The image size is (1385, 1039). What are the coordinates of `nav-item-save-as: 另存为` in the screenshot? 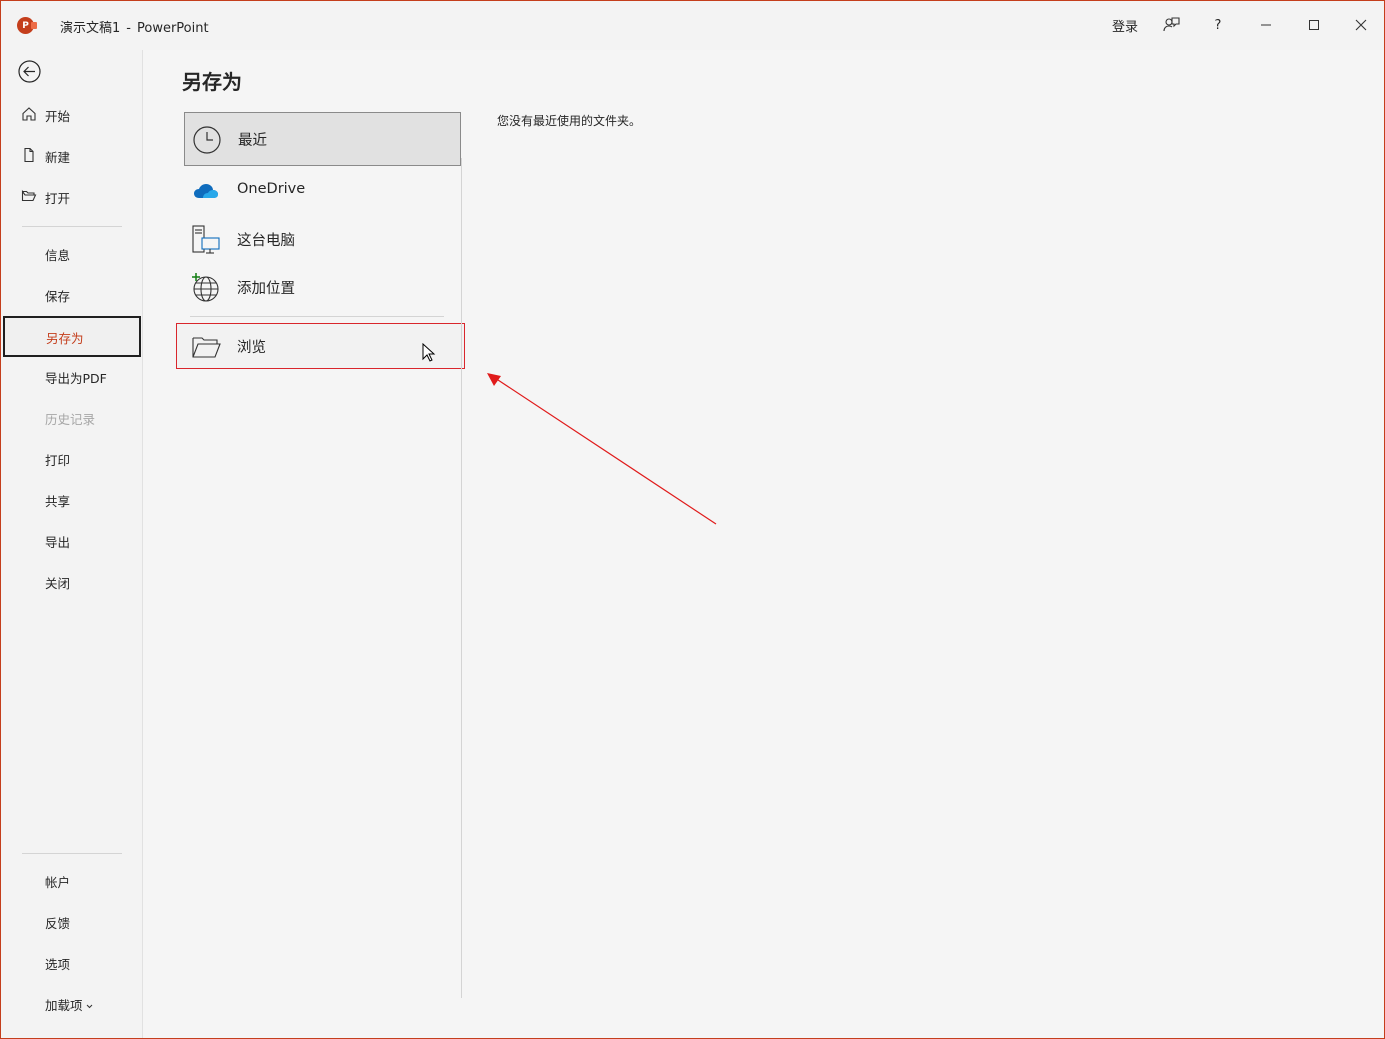 It's located at (72, 336).